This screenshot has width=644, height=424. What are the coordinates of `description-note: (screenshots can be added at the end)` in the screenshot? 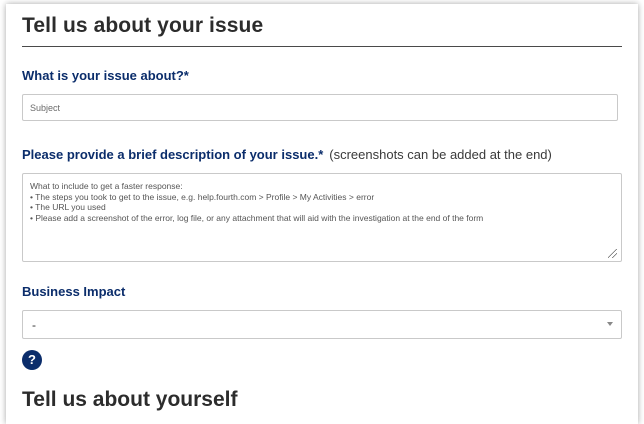 It's located at (440, 154).